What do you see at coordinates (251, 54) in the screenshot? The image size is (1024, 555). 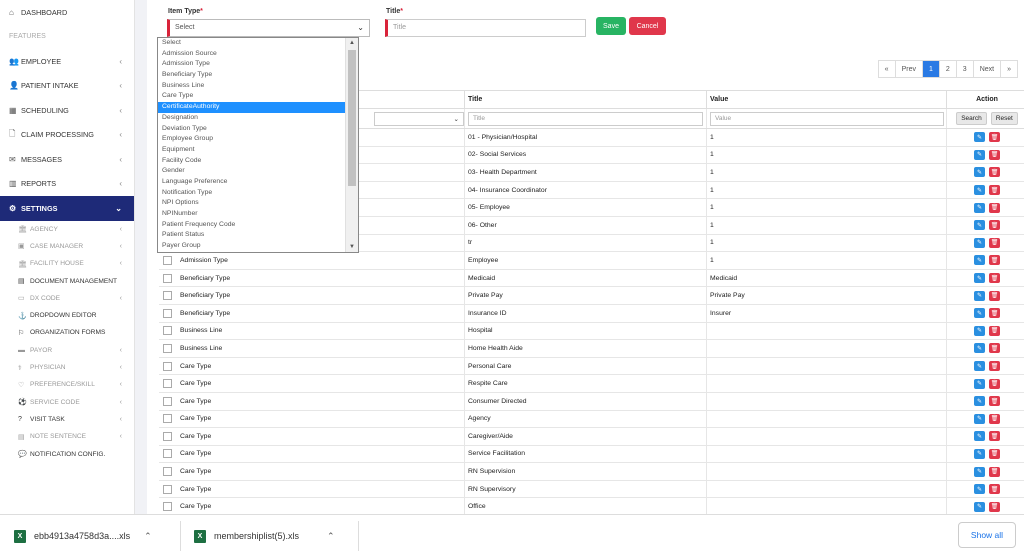 I see `dropdown-option: Admission Source` at bounding box center [251, 54].